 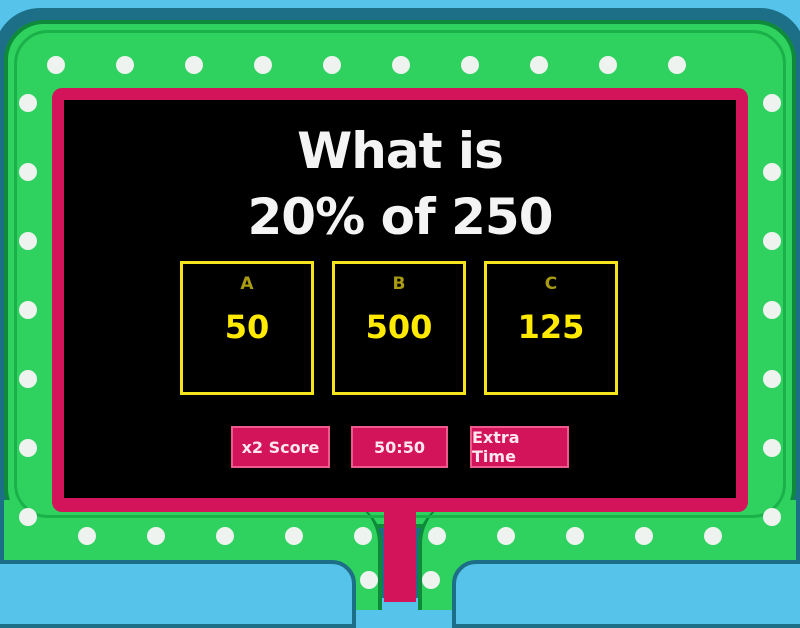 I want to click on lower-left-panel, so click(x=178, y=594).